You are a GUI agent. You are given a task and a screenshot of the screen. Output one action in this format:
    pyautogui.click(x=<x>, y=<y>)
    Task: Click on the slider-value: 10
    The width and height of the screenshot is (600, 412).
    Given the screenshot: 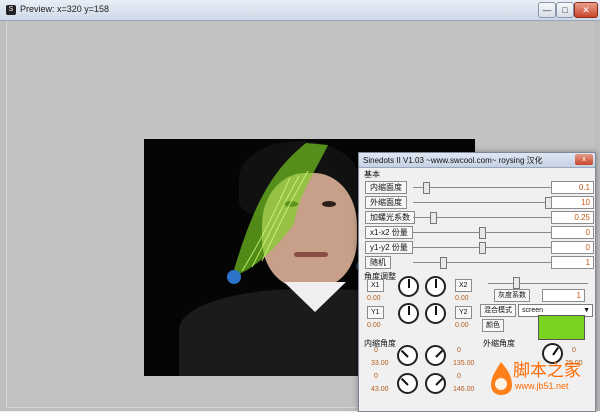 What is the action you would take?
    pyautogui.click(x=572, y=202)
    